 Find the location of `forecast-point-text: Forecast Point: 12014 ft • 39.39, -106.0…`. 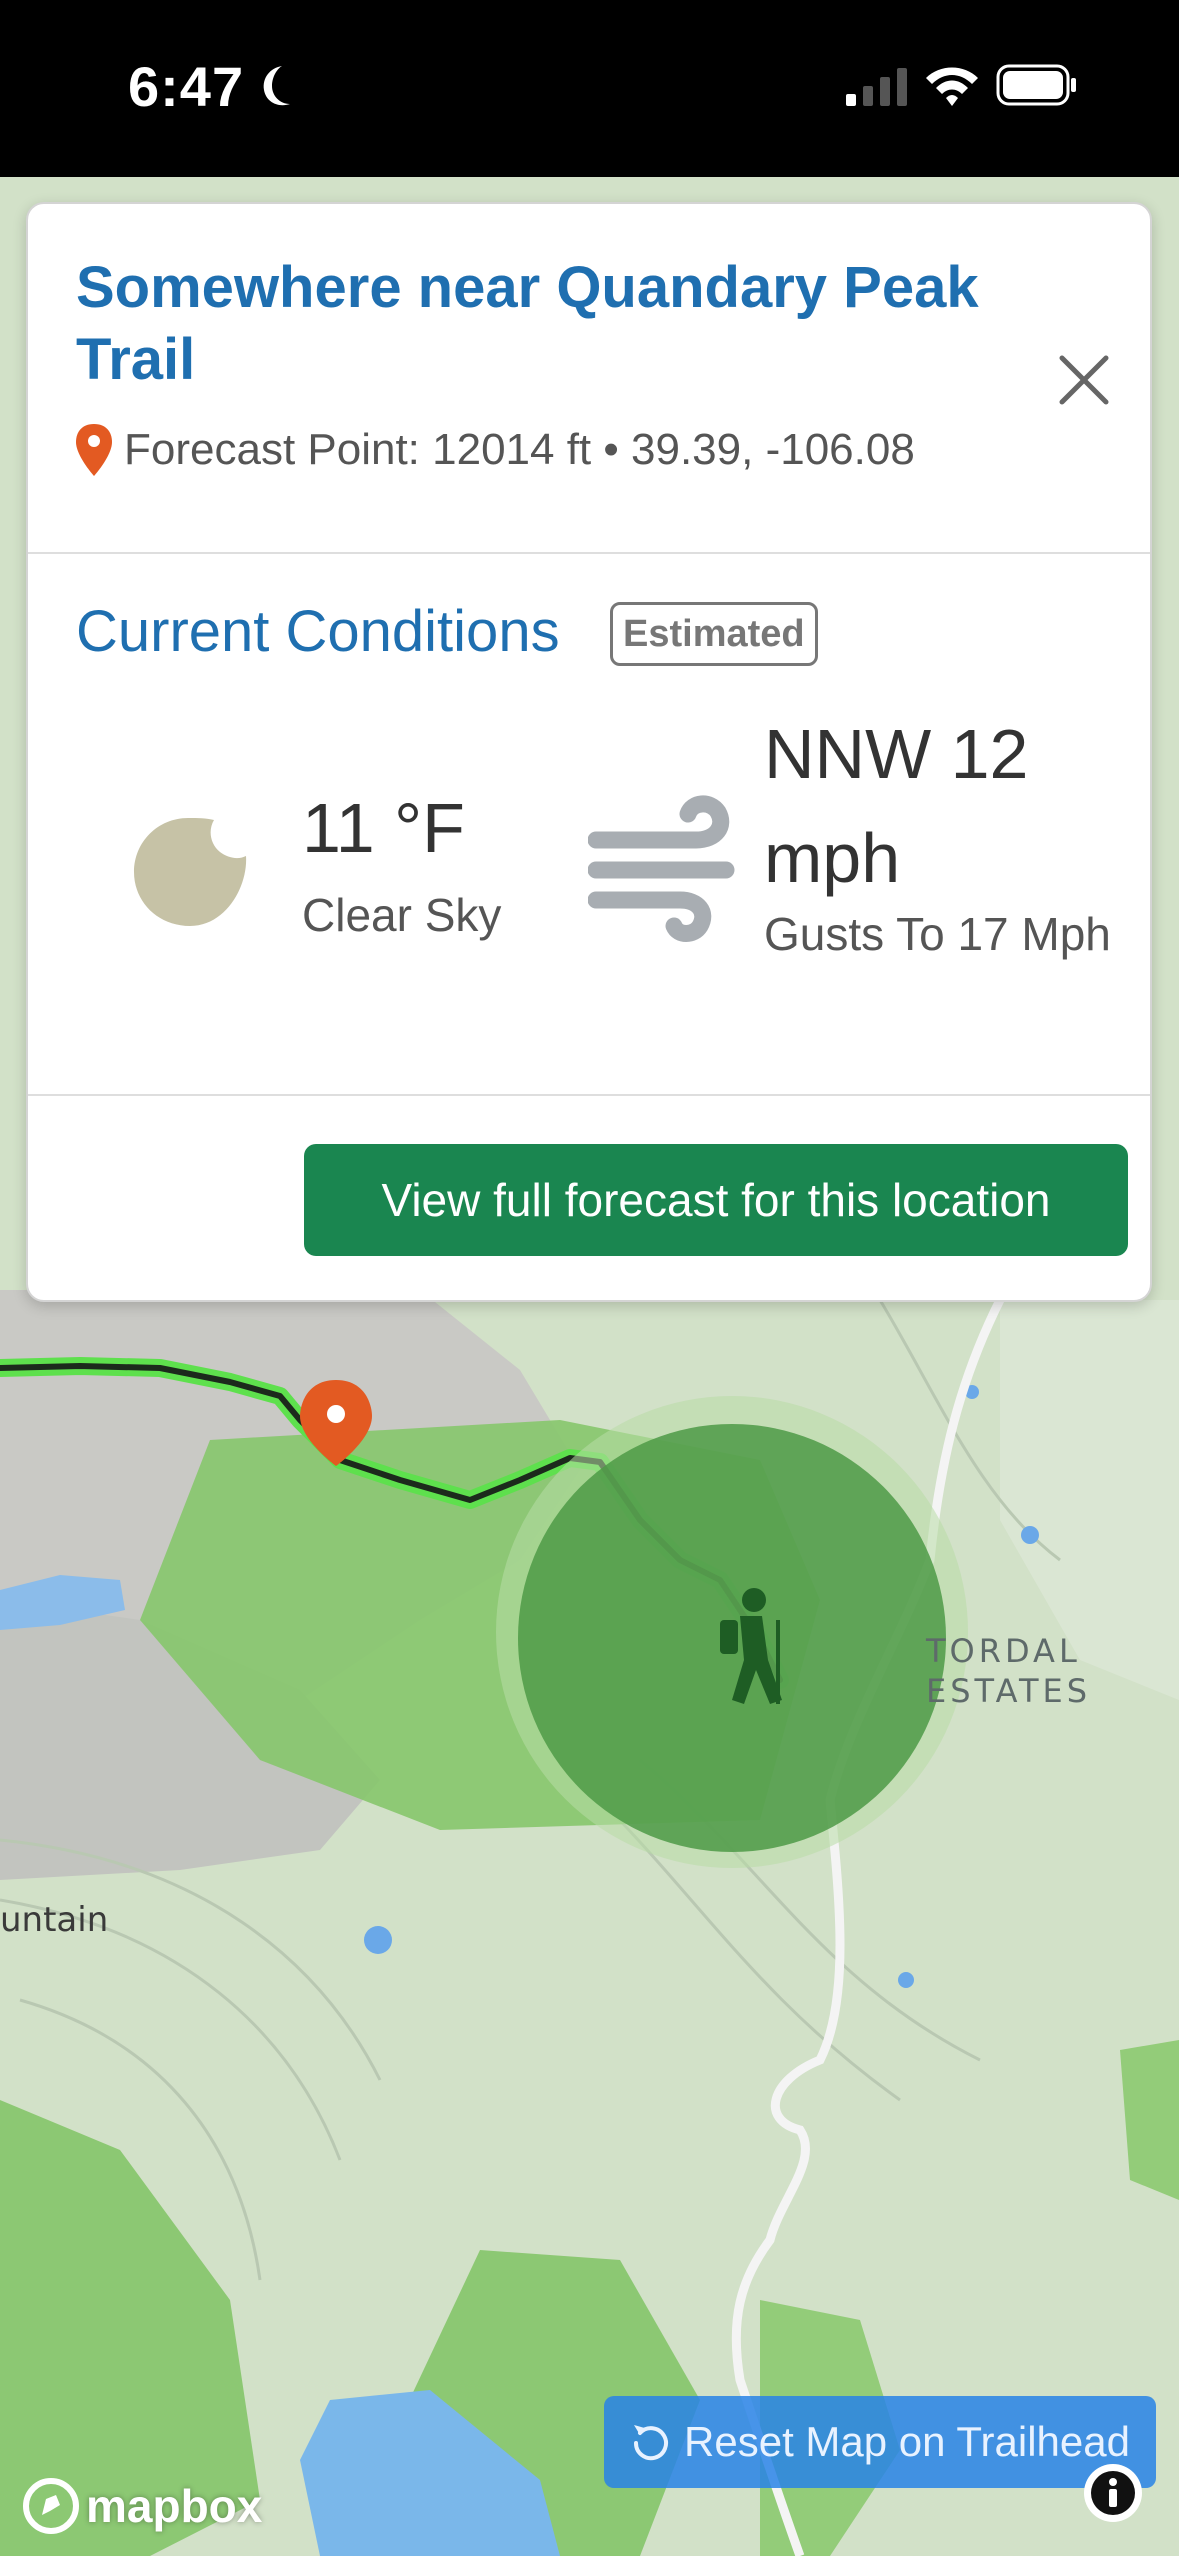

forecast-point-text: Forecast Point: 12014 ft • 39.39, -106.0… is located at coordinates (519, 449).